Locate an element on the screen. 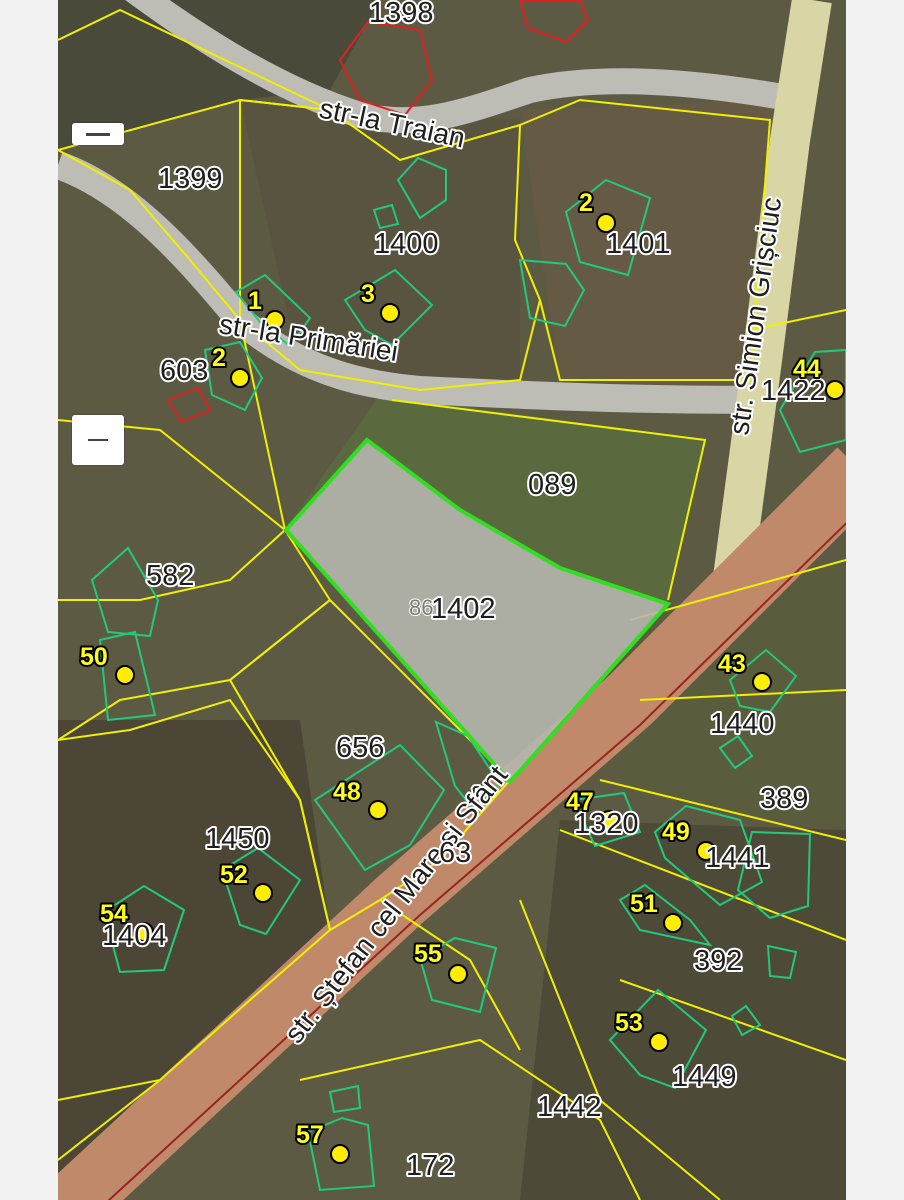 The height and width of the screenshot is (1200, 904). plus-icon is located at coordinates (98, 134).